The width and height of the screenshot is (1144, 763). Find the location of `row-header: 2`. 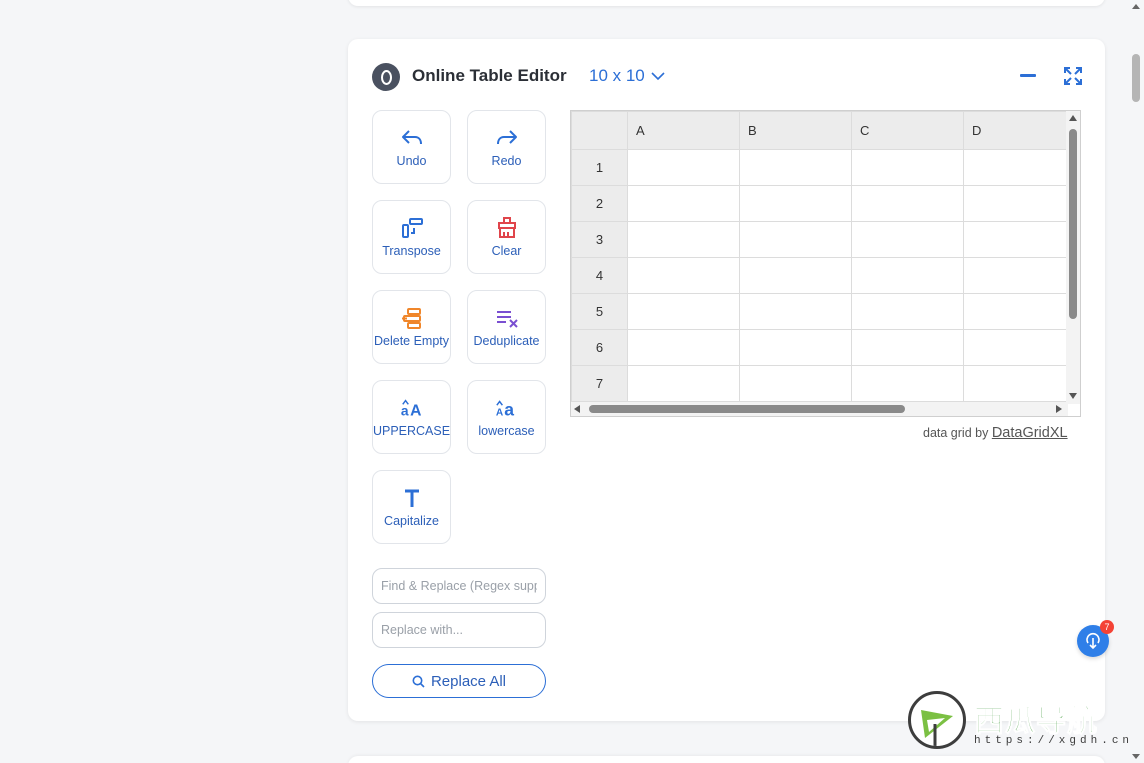

row-header: 2 is located at coordinates (599, 203).